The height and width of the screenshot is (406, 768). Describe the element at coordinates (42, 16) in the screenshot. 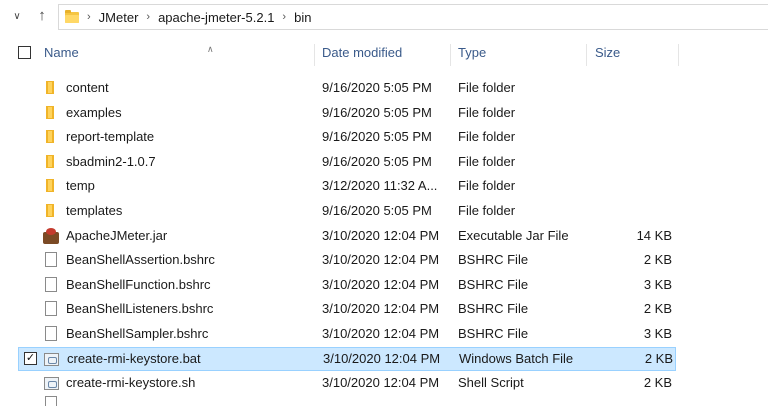

I see `up-arrow-icon: ↑` at that location.